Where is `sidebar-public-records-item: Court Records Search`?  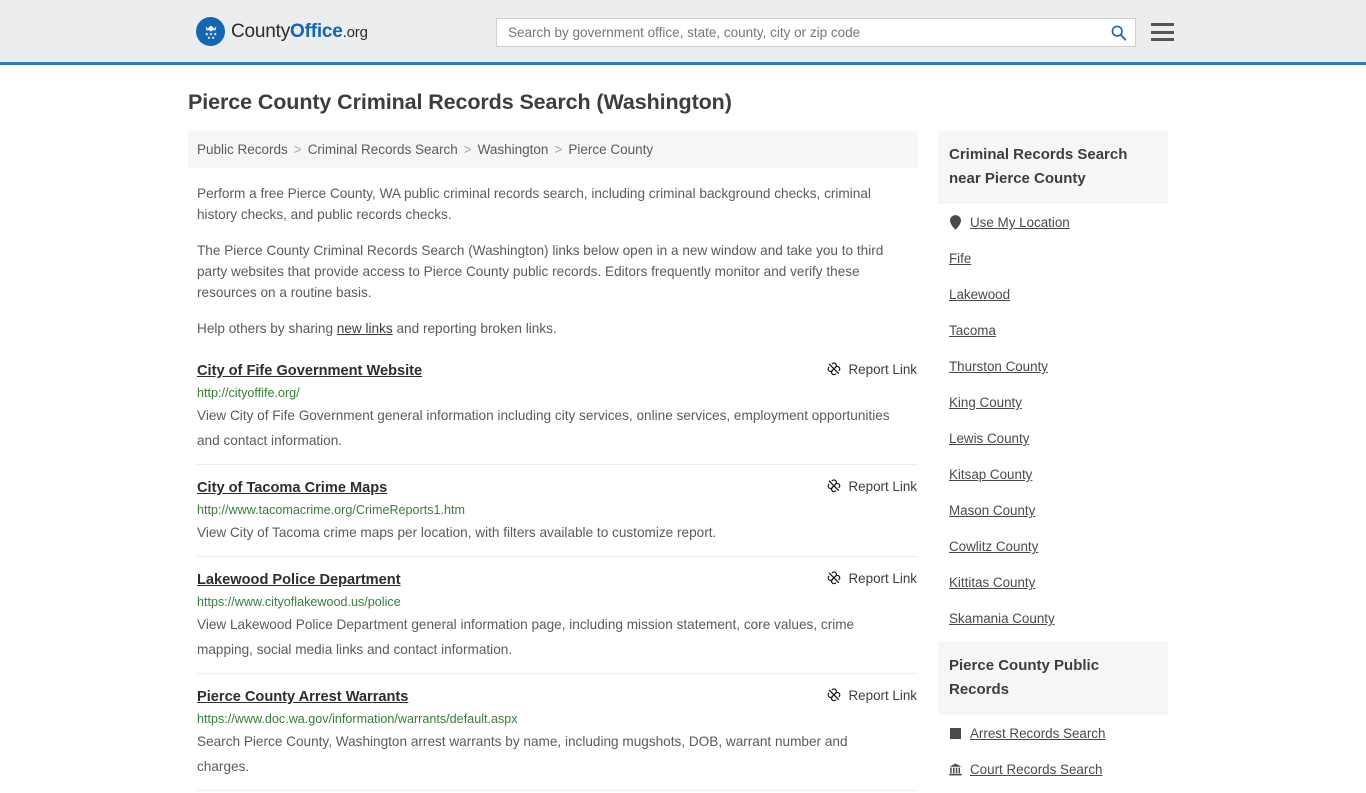
sidebar-public-records-item: Court Records Search is located at coordinates (1053, 769).